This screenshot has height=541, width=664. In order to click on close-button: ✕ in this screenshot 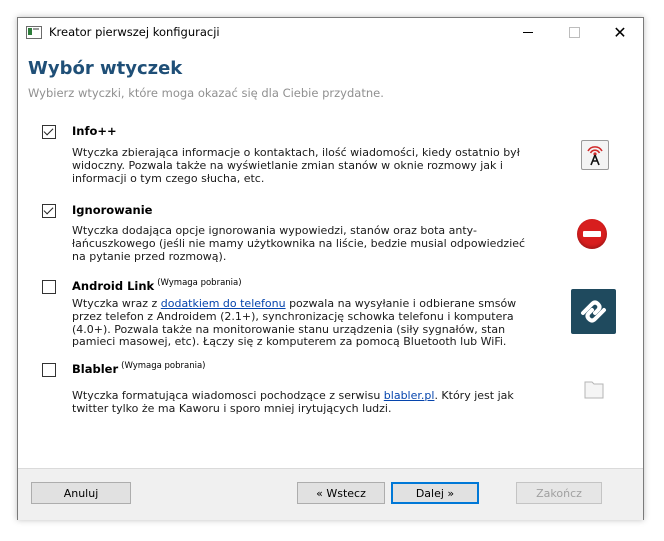, I will do `click(620, 32)`.